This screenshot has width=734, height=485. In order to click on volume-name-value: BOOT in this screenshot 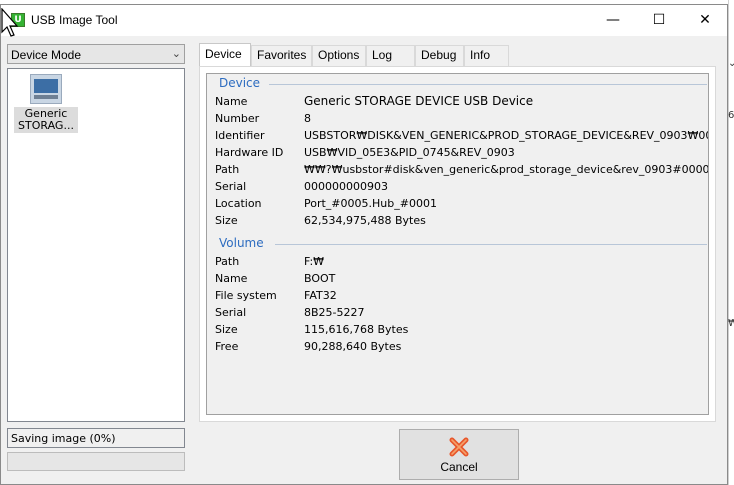, I will do `click(320, 278)`.